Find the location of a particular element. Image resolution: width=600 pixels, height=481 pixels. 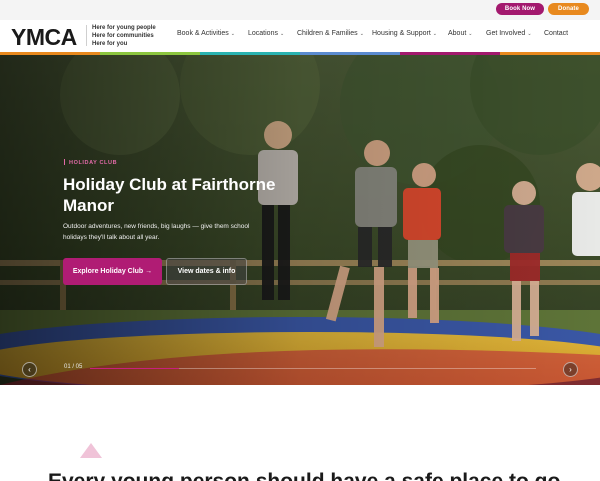

tagline-line: Here for communities is located at coordinates (123, 36).